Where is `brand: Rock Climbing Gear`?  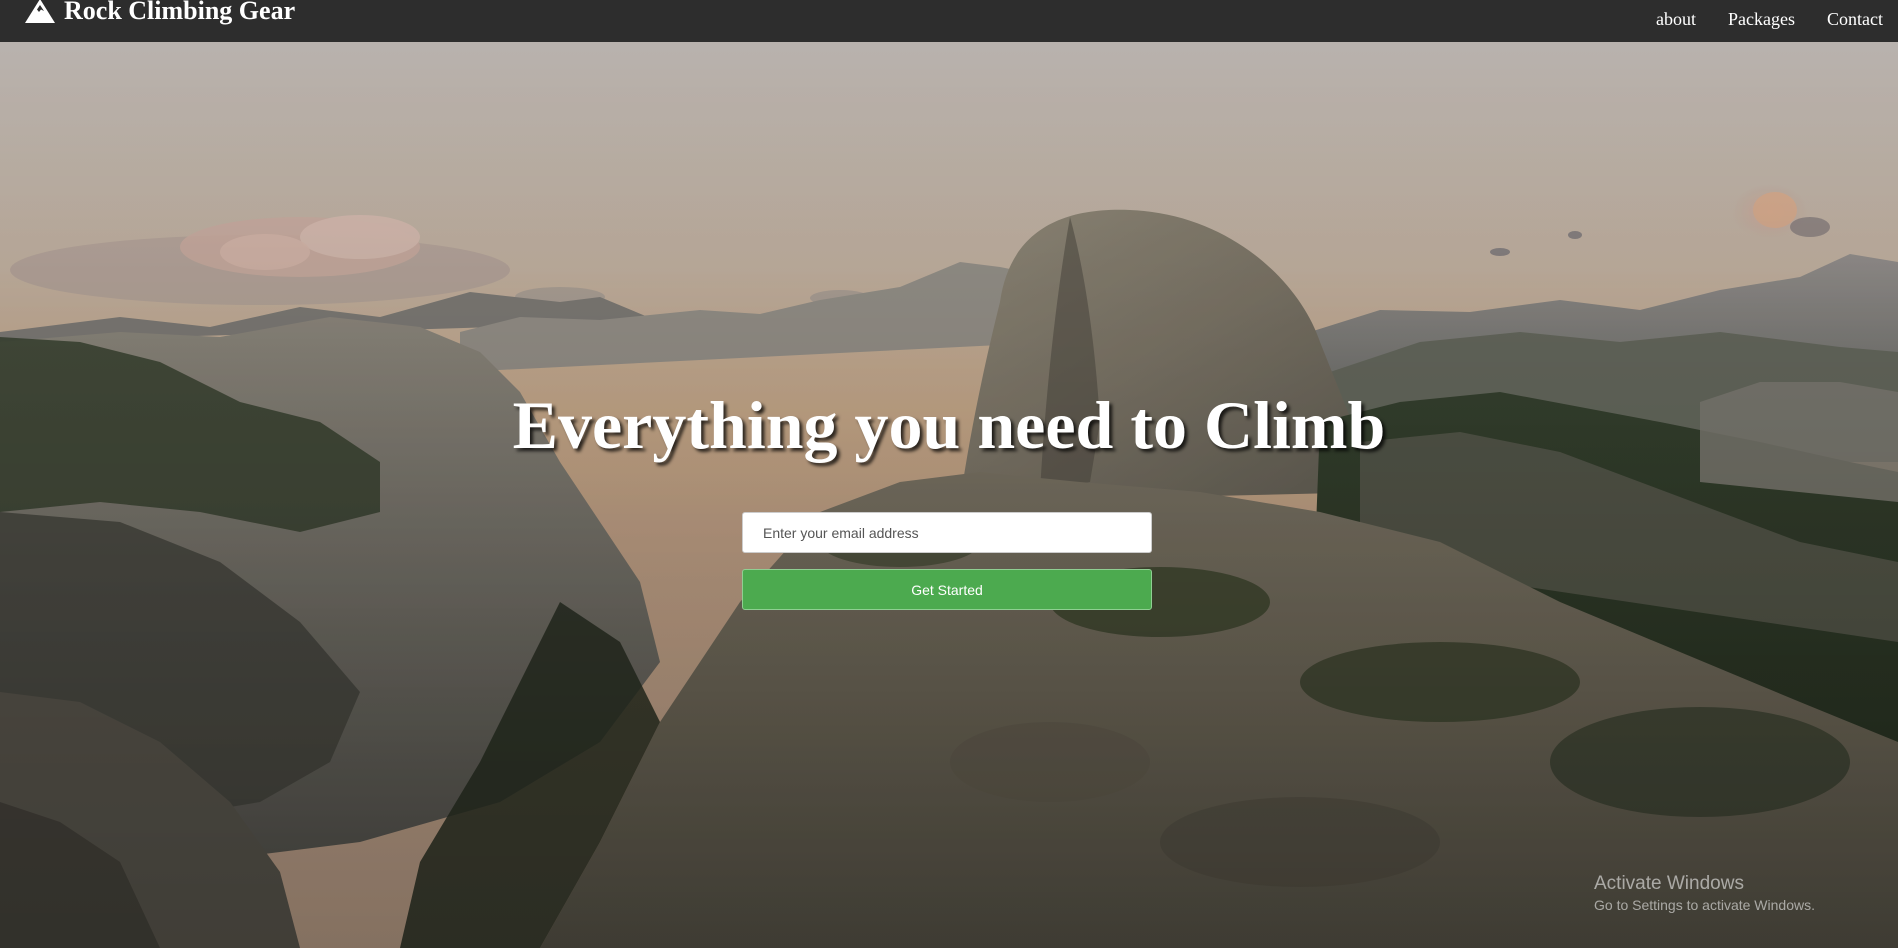
brand: Rock Climbing Gear is located at coordinates (159, 13).